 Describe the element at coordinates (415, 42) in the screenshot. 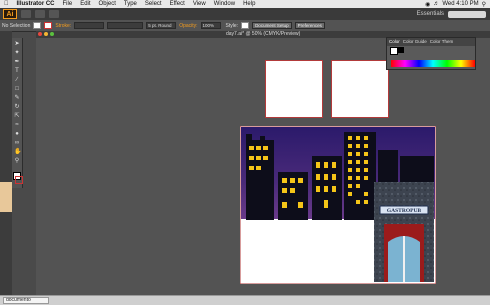

I see `tab-color-guide: Color Guide` at that location.